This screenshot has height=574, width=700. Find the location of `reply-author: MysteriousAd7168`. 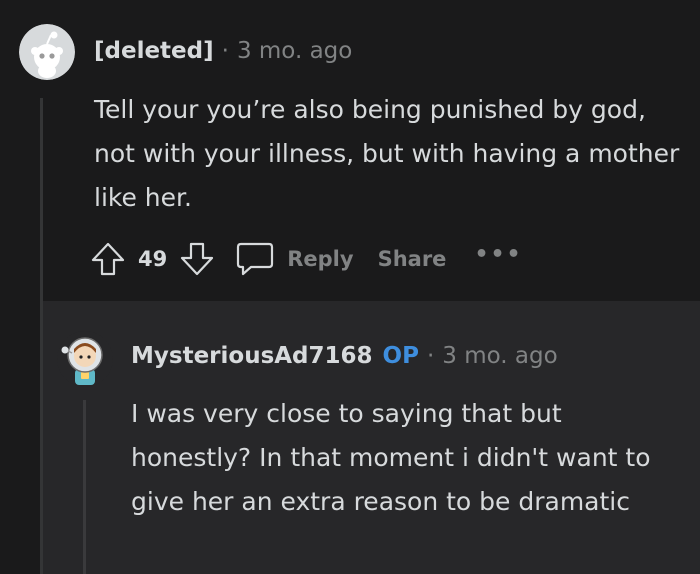

reply-author: MysteriousAd7168 is located at coordinates (252, 356).